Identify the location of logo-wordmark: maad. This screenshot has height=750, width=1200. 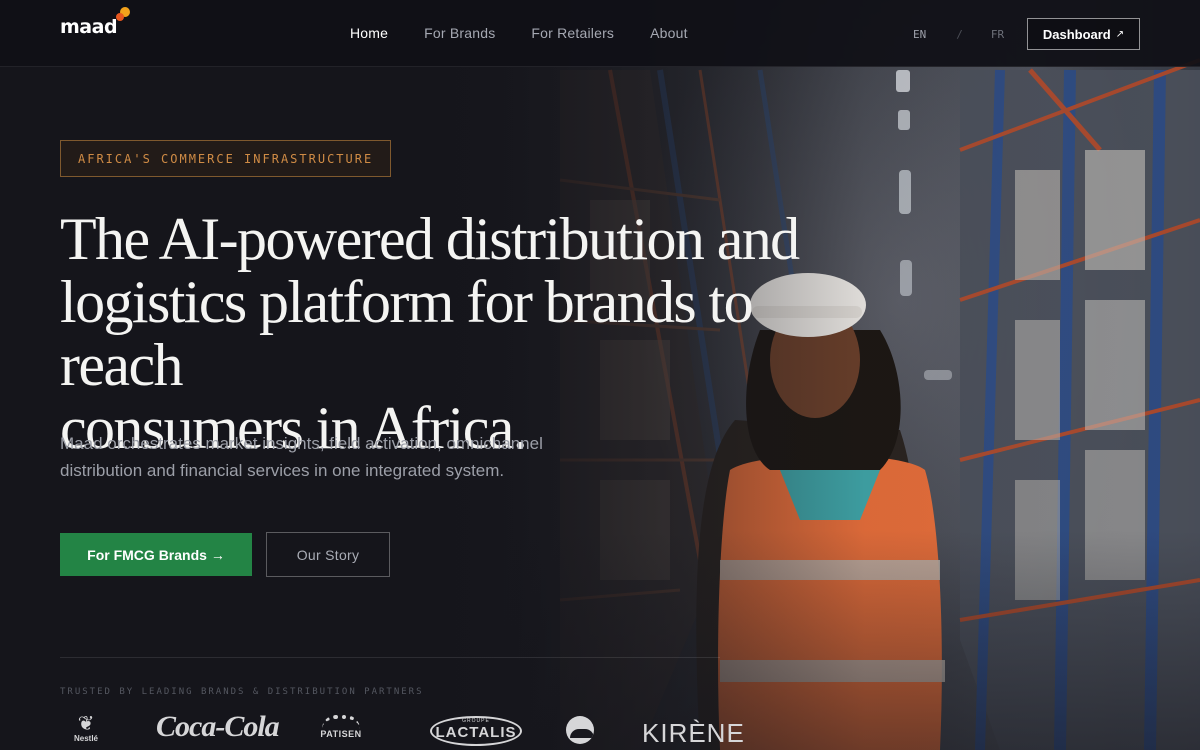
(89, 27).